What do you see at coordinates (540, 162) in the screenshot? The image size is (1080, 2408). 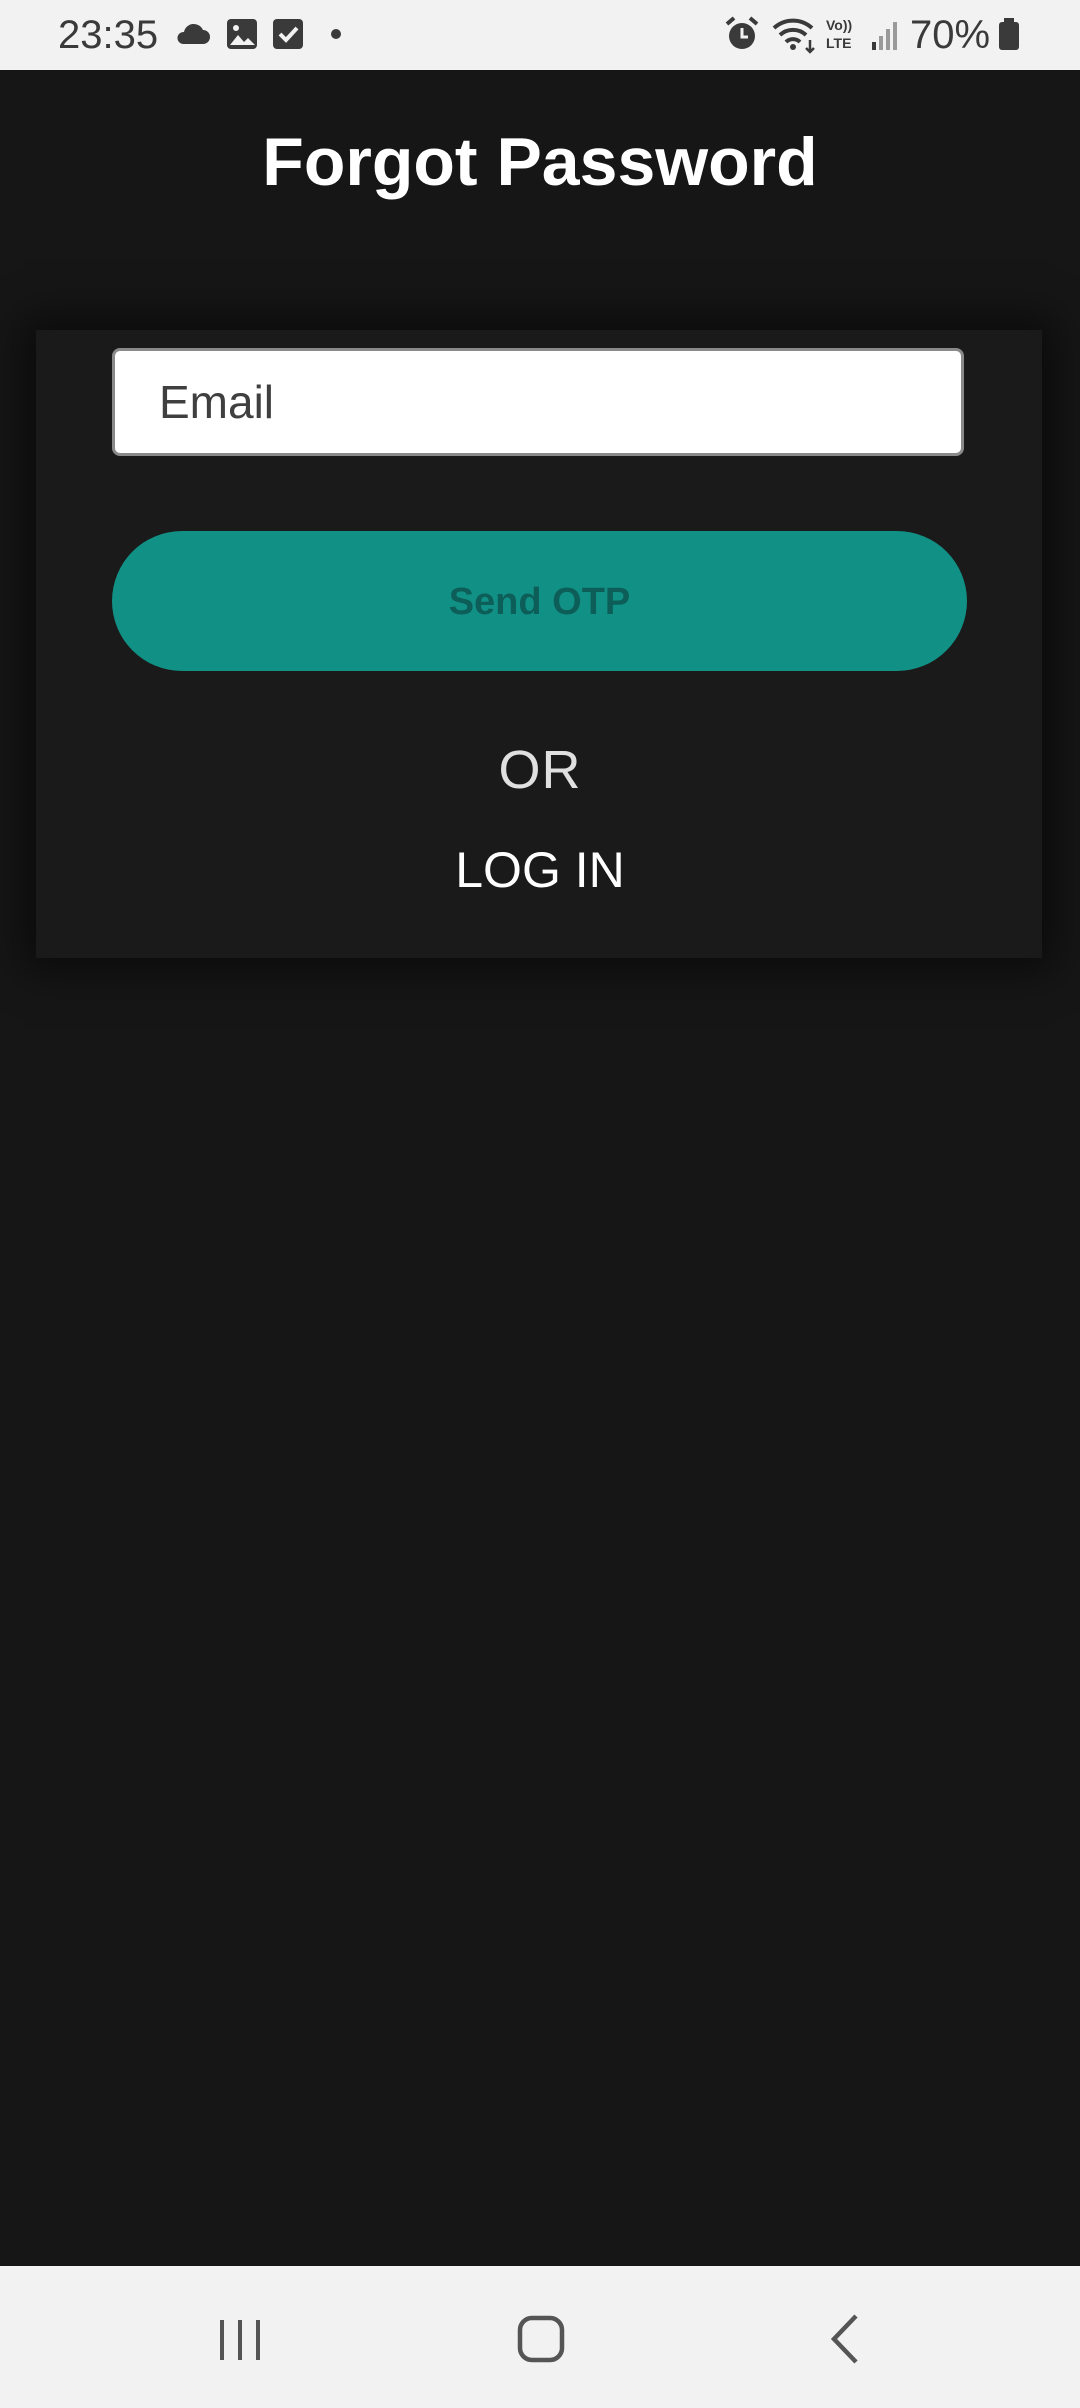 I see `page-title: Forgot Password` at bounding box center [540, 162].